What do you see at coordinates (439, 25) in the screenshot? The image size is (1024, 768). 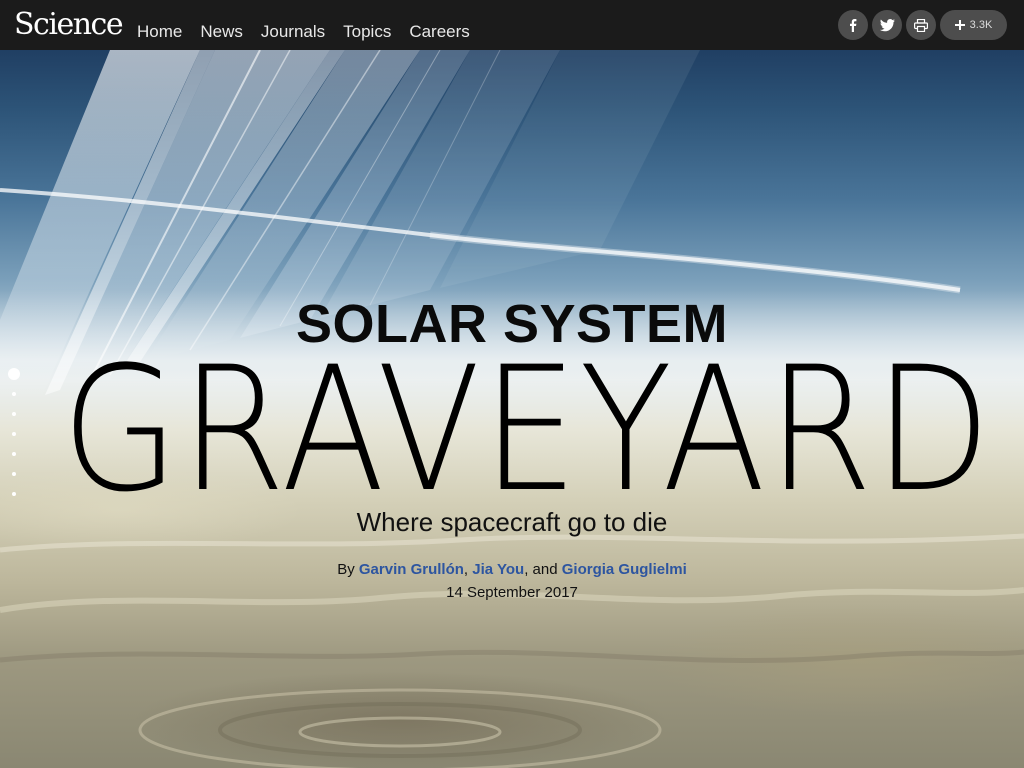 I see `nav-careers: Careers` at bounding box center [439, 25].